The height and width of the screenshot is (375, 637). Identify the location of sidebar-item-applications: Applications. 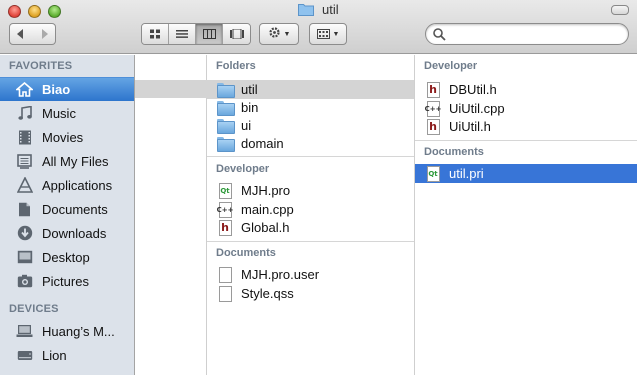
(67, 185).